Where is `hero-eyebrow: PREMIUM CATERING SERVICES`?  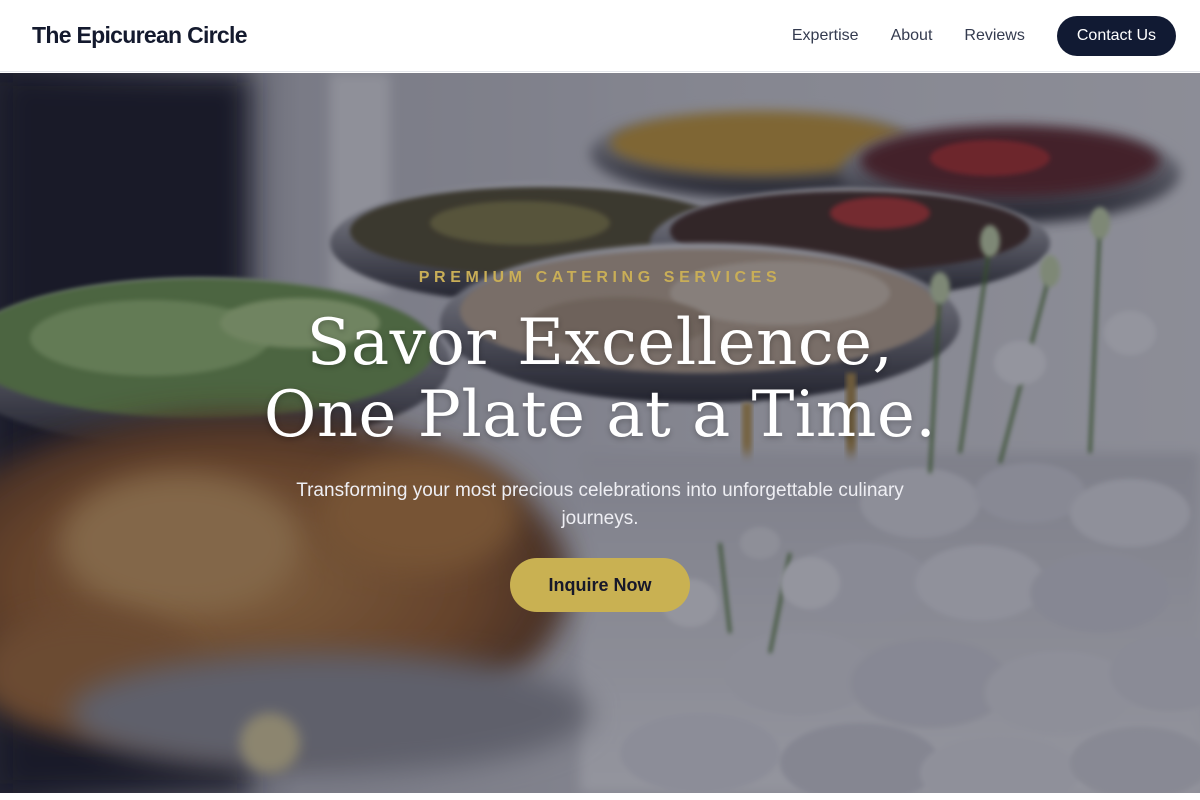 hero-eyebrow: PREMIUM CATERING SERVICES is located at coordinates (600, 277).